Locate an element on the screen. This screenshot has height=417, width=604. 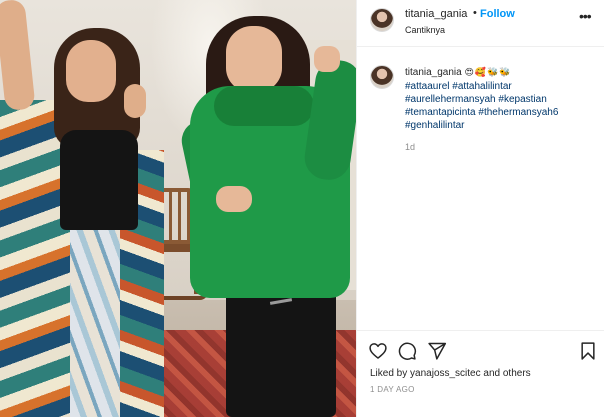
likes-prefix: Liked by is located at coordinates (389, 373).